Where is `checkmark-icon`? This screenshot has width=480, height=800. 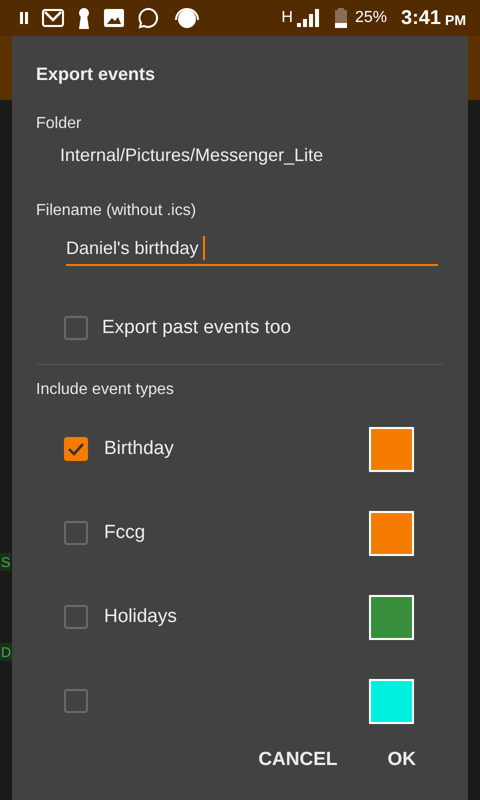
checkmark-icon is located at coordinates (76, 449).